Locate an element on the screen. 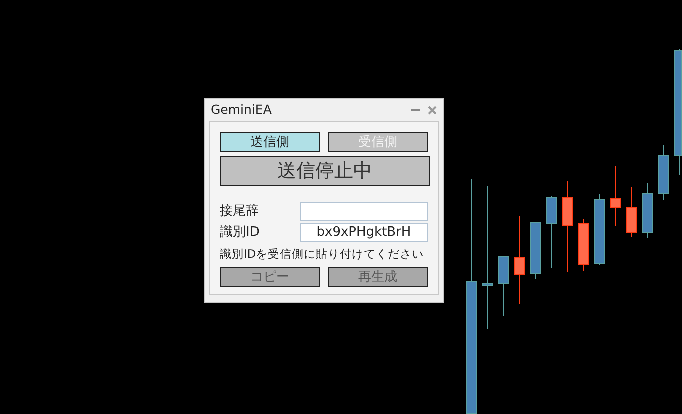  field-label: 識別ID is located at coordinates (240, 233).